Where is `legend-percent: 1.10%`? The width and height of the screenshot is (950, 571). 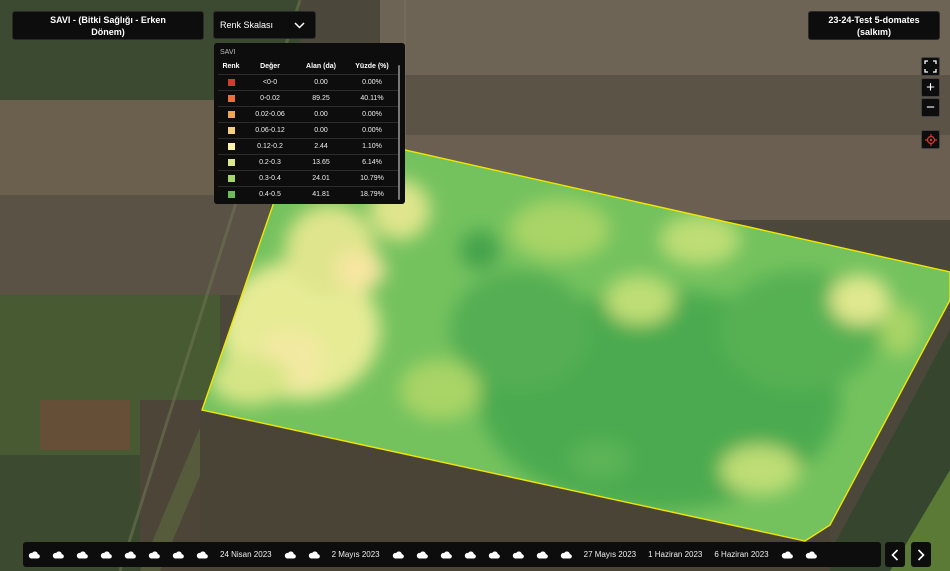
legend-percent: 1.10% is located at coordinates (372, 146).